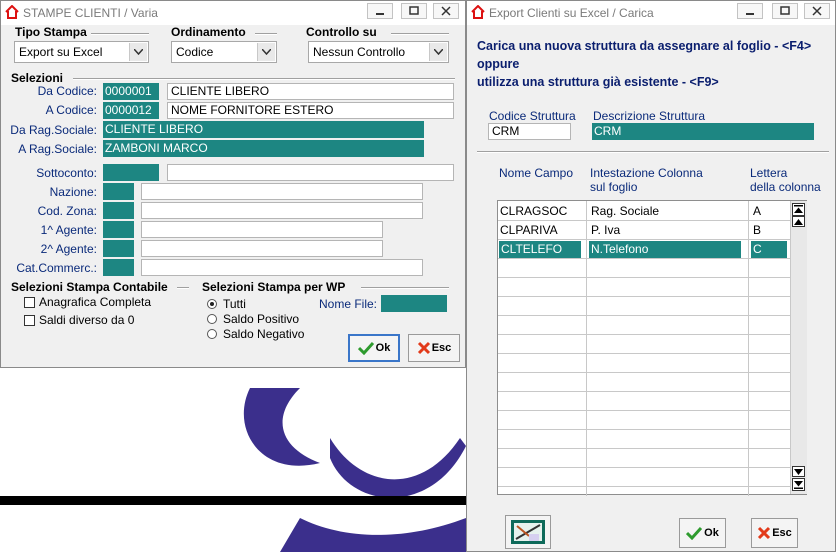  Describe the element at coordinates (118, 267) in the screenshot. I see `cat-commerc-code-field` at that location.